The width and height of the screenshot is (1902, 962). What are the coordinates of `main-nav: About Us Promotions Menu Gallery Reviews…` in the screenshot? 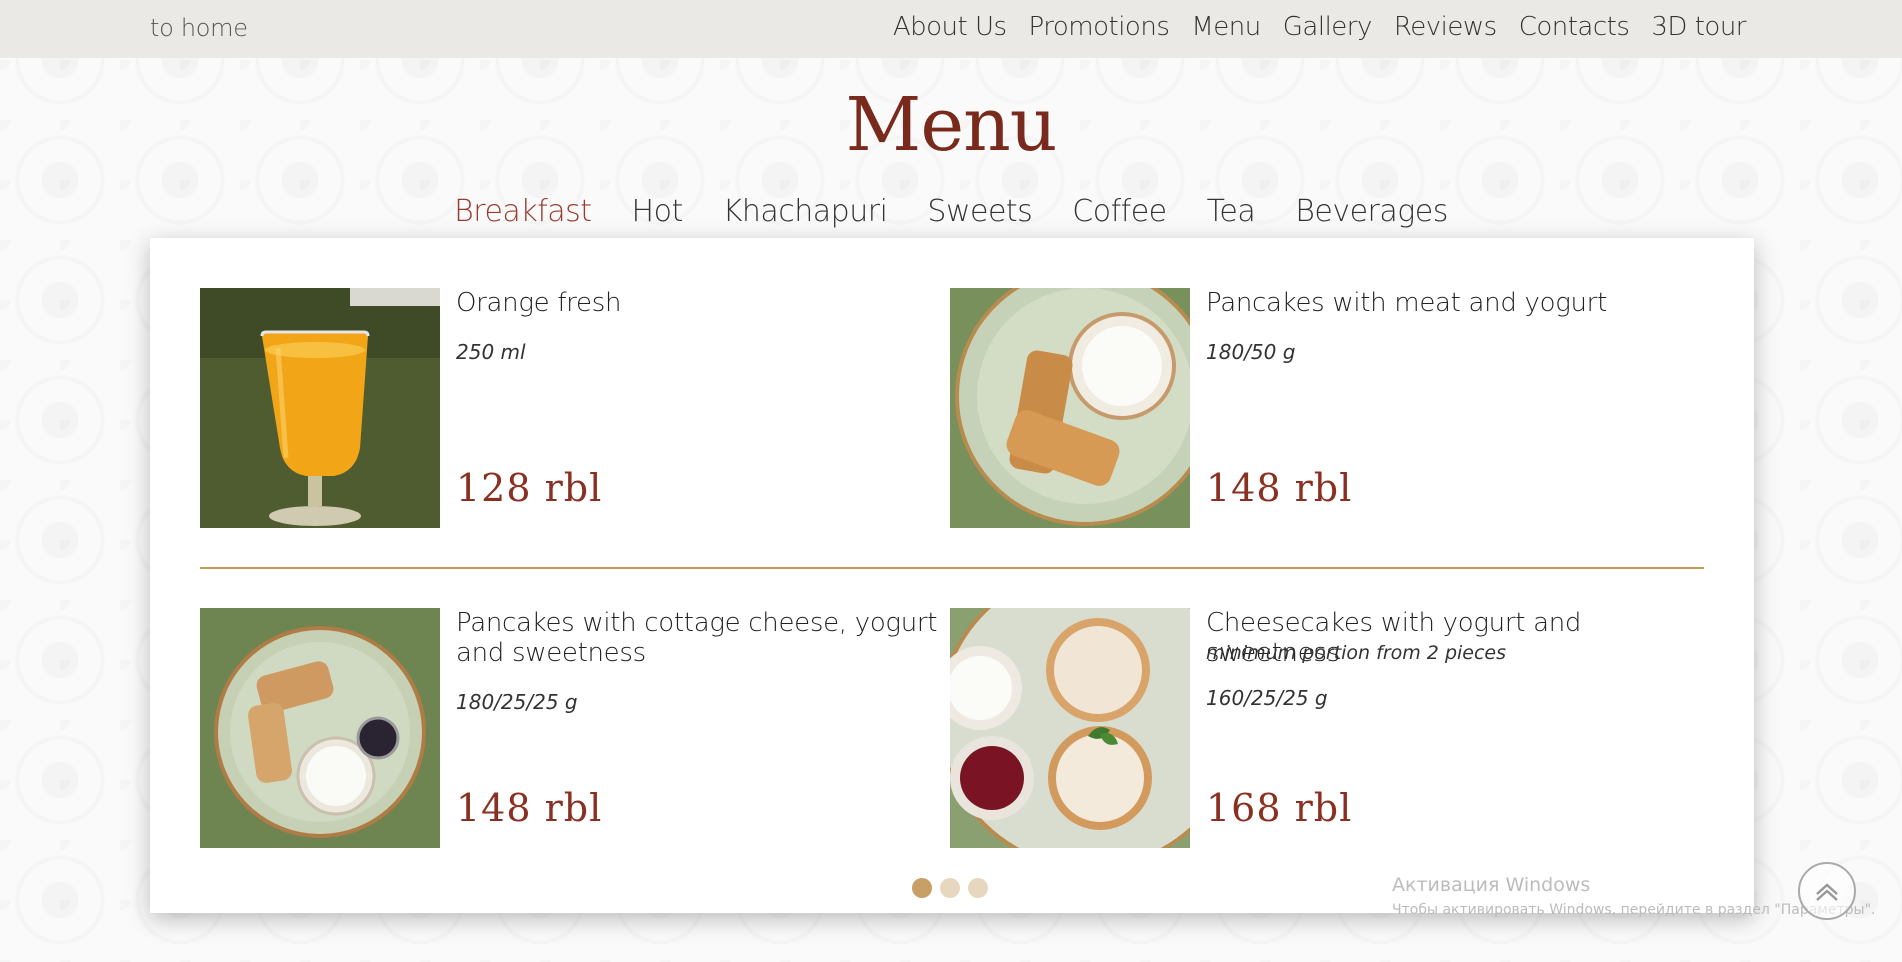 It's located at (1309, 27).